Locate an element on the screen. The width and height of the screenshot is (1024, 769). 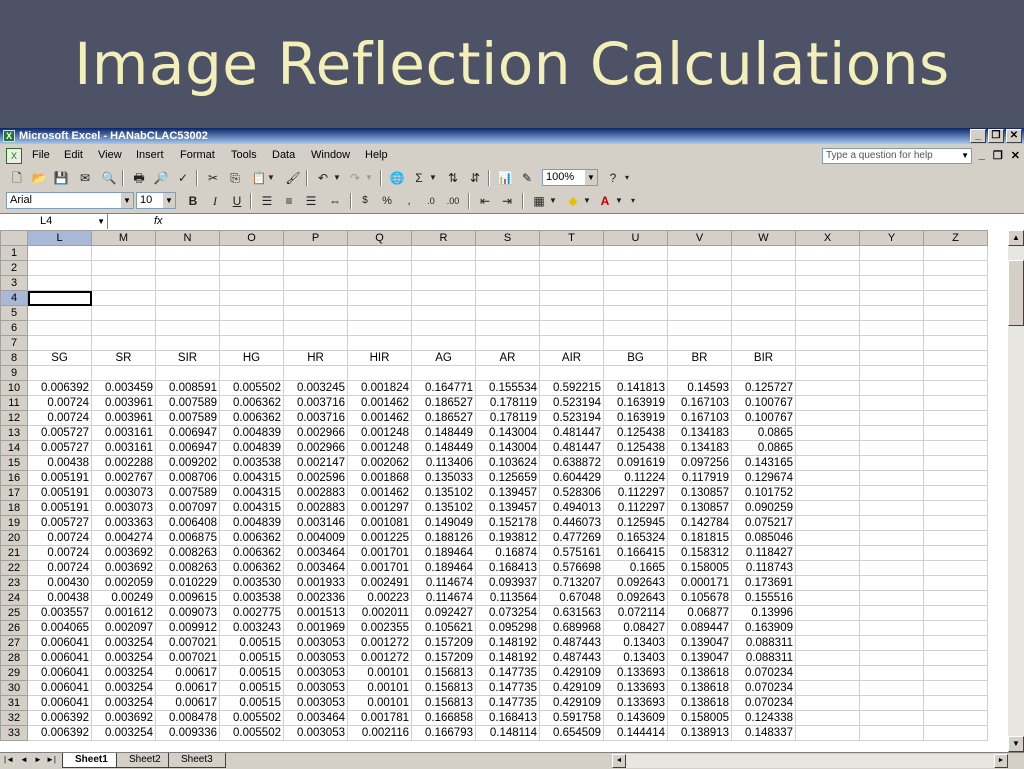
cell: 0.125945 is located at coordinates (635, 523).